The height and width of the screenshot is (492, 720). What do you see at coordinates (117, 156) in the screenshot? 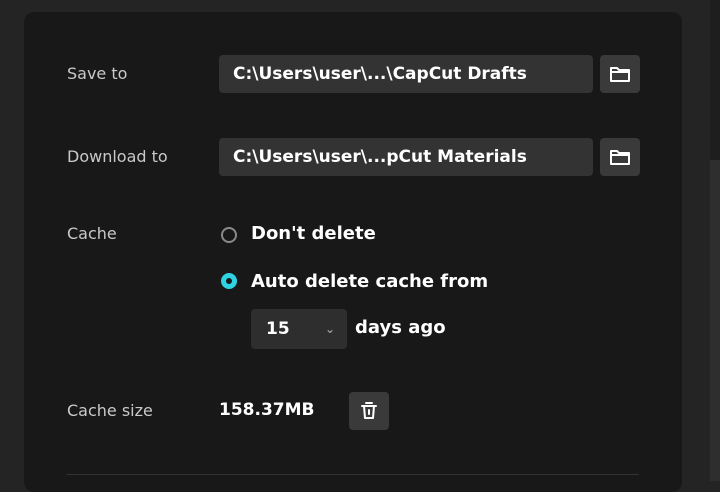
I see `download-to-label: Download to` at bounding box center [117, 156].